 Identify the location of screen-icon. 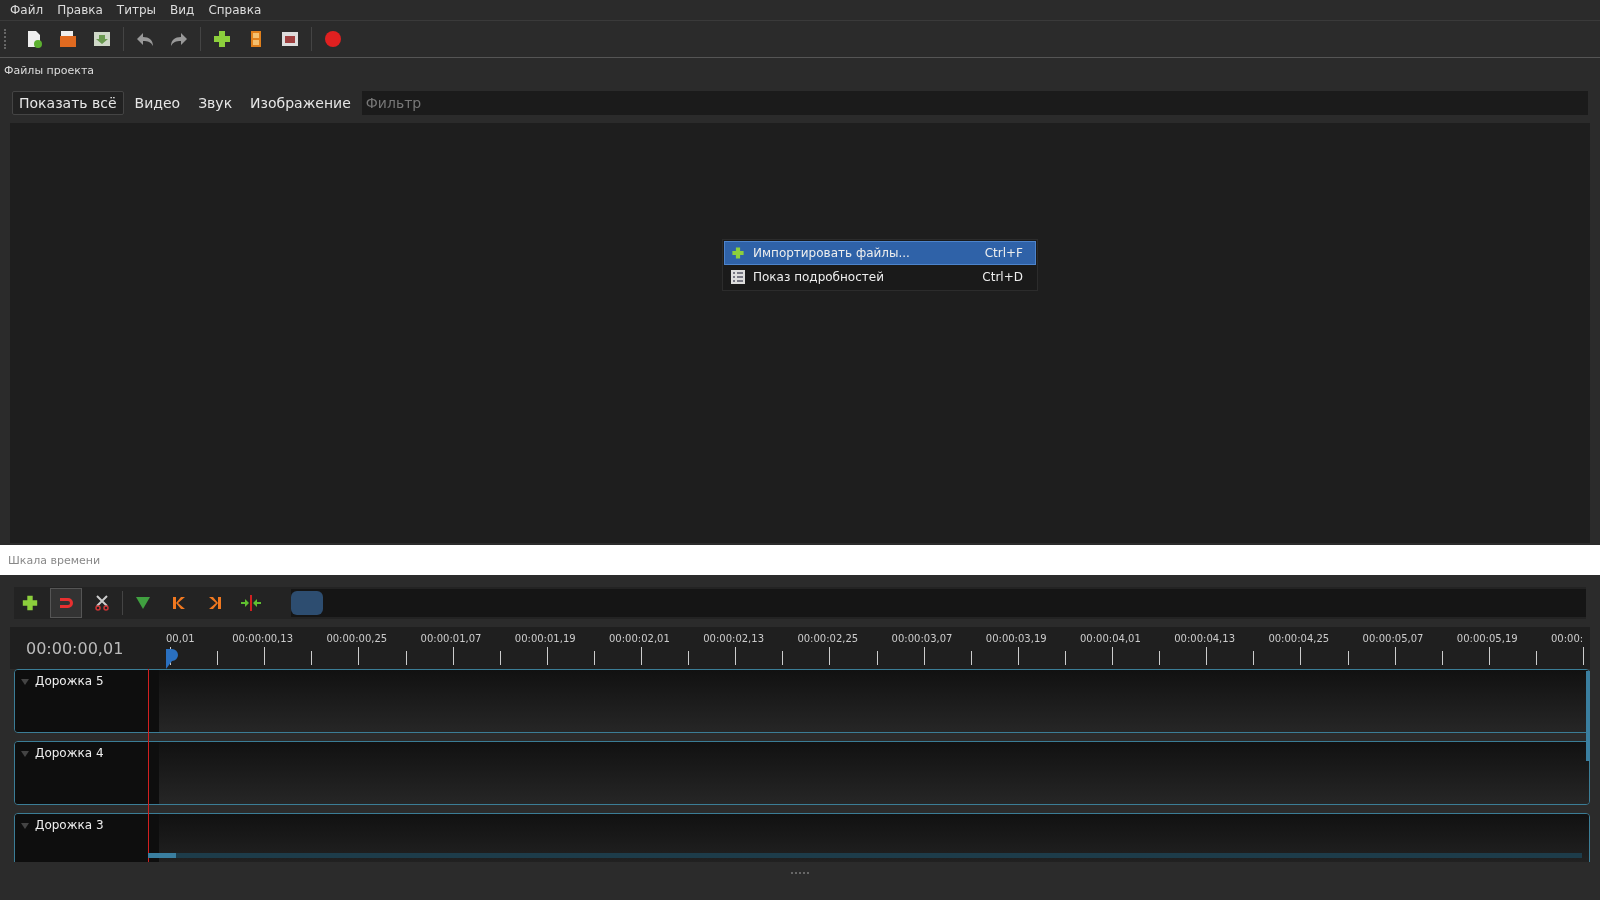
(290, 39).